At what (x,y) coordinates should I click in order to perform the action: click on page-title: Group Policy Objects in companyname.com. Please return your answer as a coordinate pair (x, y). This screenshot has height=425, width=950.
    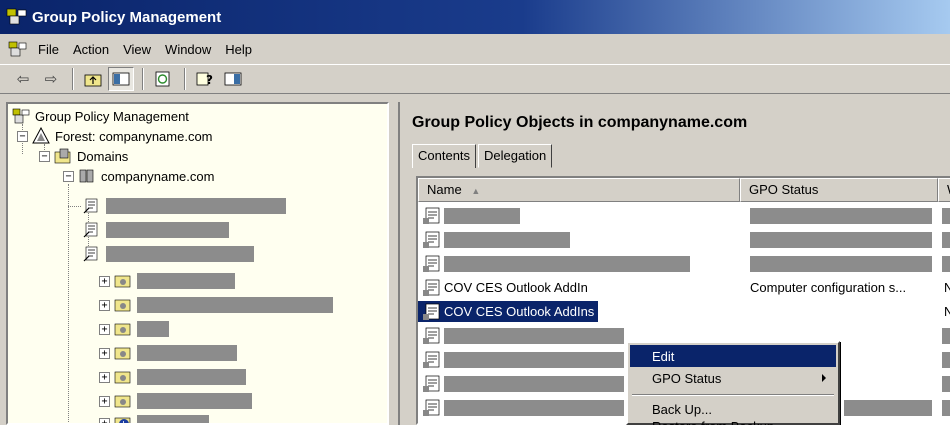
    Looking at the image, I should click on (580, 122).